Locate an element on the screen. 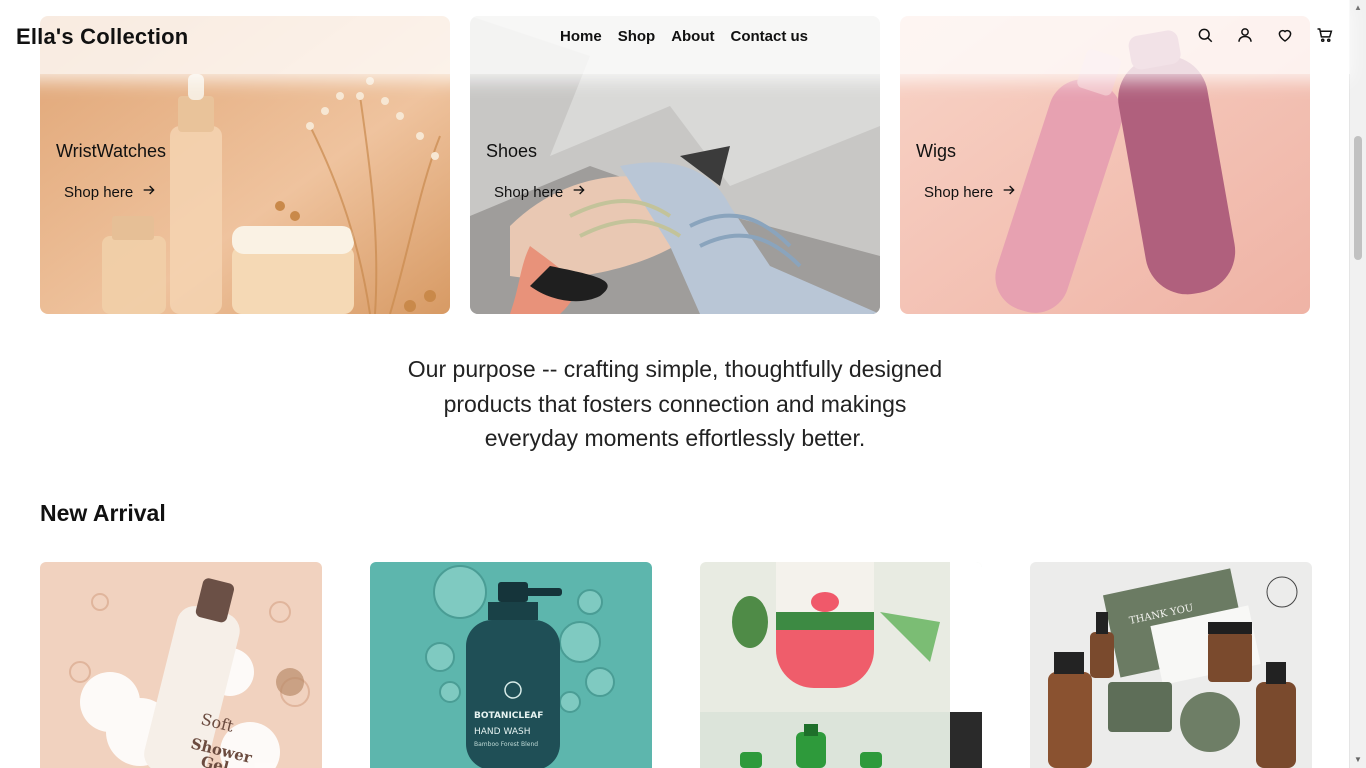 The image size is (1366, 768). heart-icon is located at coordinates (1285, 35).